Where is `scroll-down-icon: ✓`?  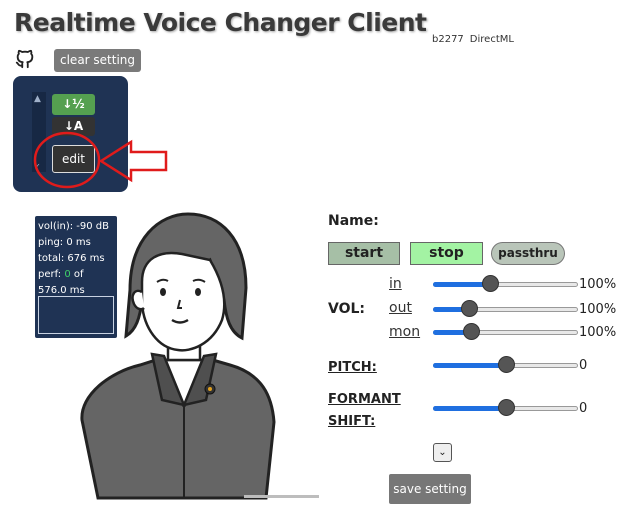 scroll-down-icon: ✓ is located at coordinates (37, 166).